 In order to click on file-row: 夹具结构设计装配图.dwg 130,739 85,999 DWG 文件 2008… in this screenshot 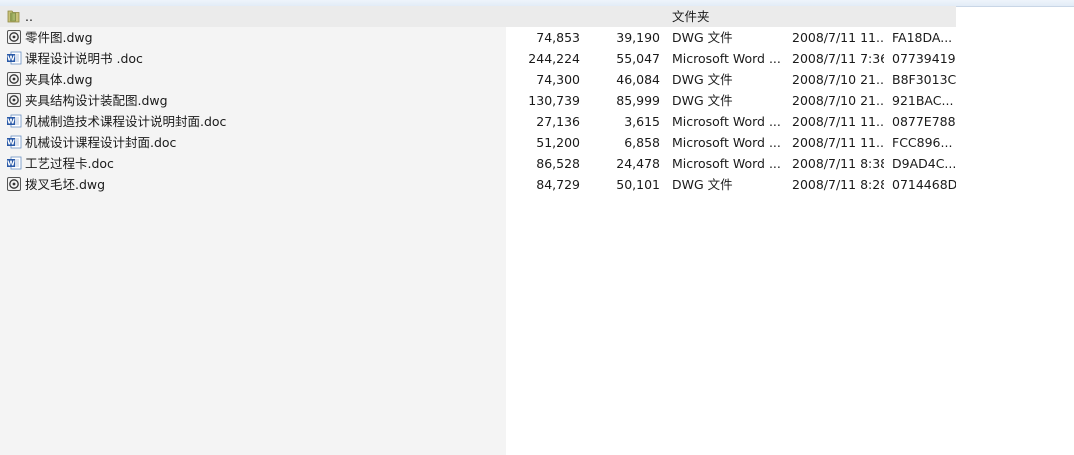, I will do `click(478, 100)`.